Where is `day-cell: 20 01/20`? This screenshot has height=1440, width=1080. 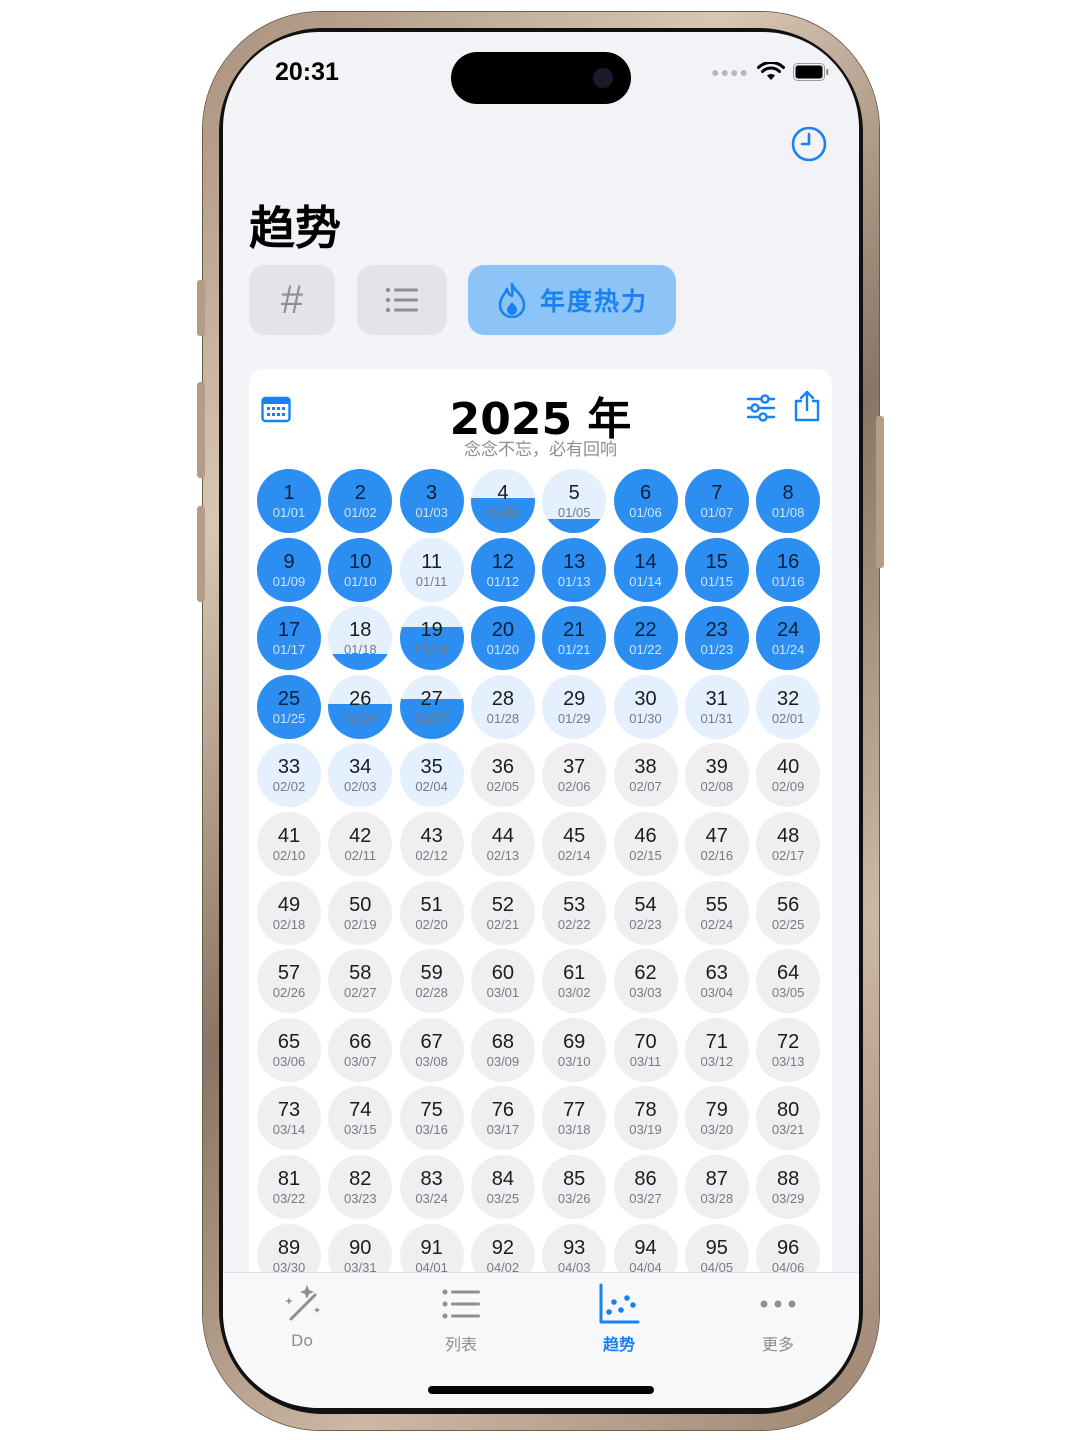 day-cell: 20 01/20 is located at coordinates (502, 638).